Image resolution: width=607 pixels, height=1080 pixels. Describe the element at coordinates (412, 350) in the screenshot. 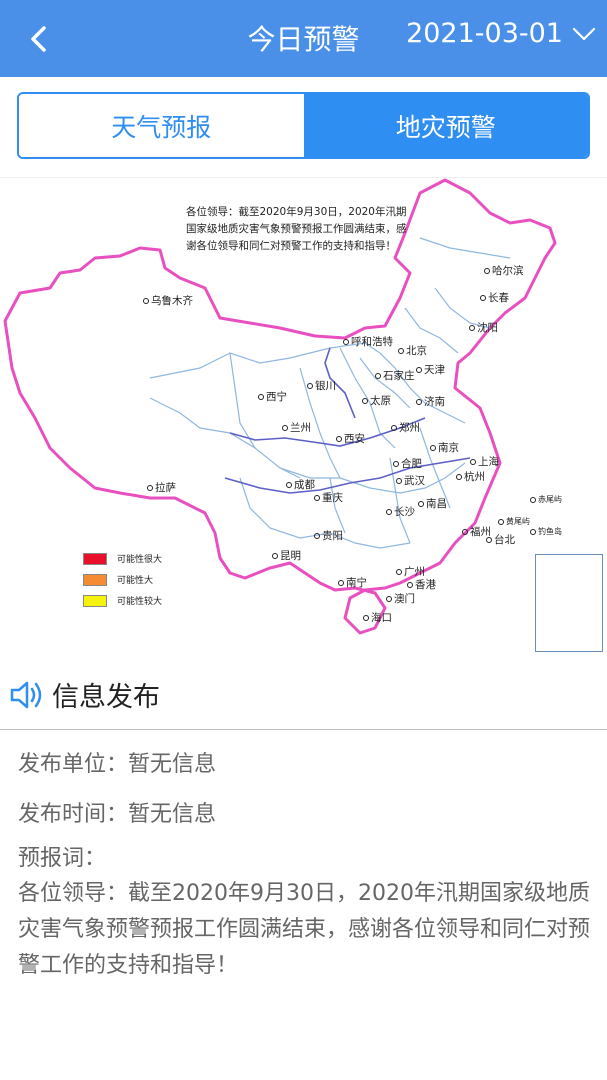

I see `city-label: 北京` at that location.